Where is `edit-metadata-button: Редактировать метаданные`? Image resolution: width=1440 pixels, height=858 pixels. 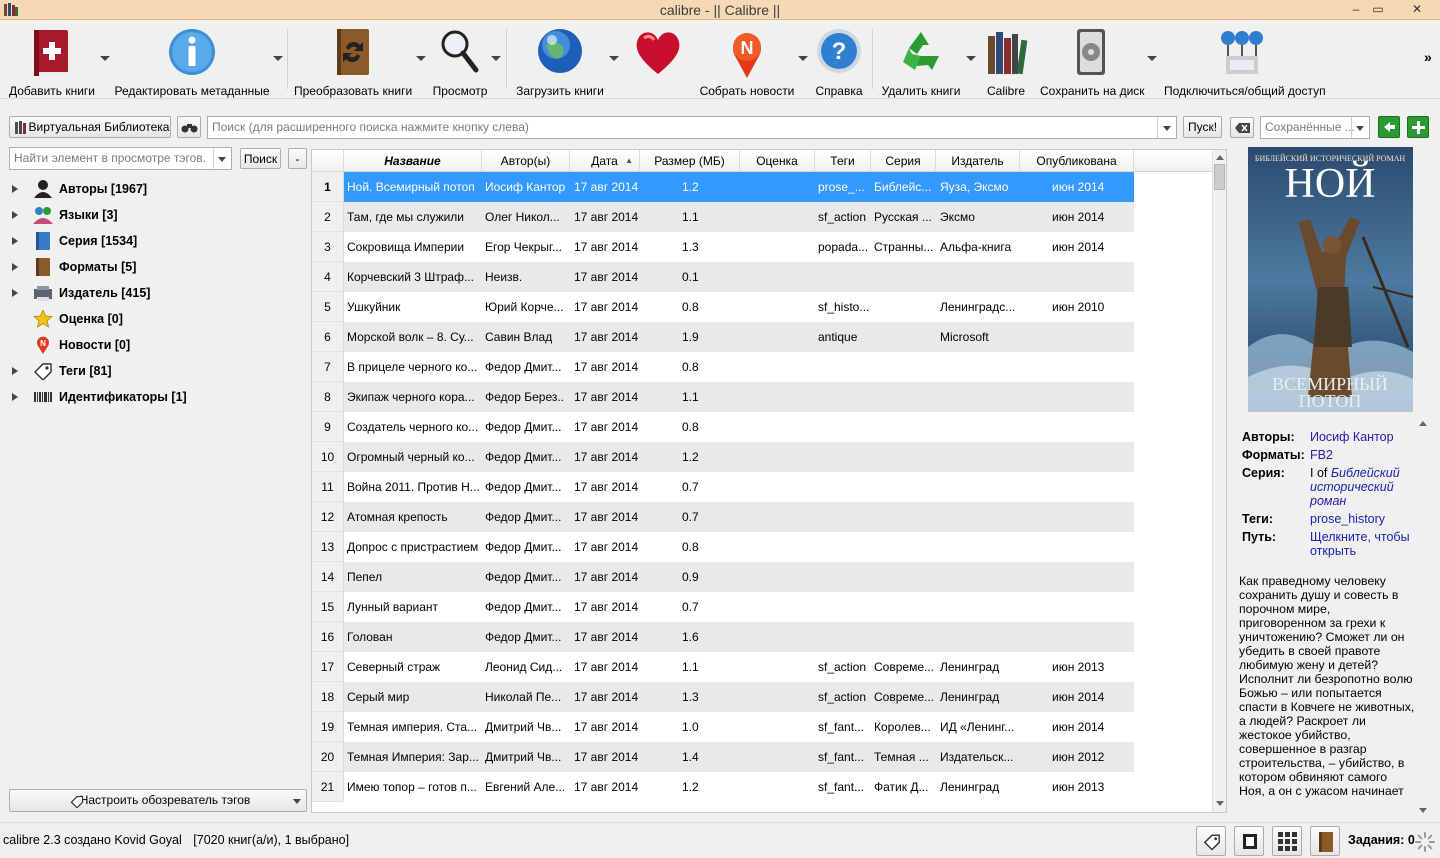
edit-metadata-button: Редактировать метаданные is located at coordinates (192, 61).